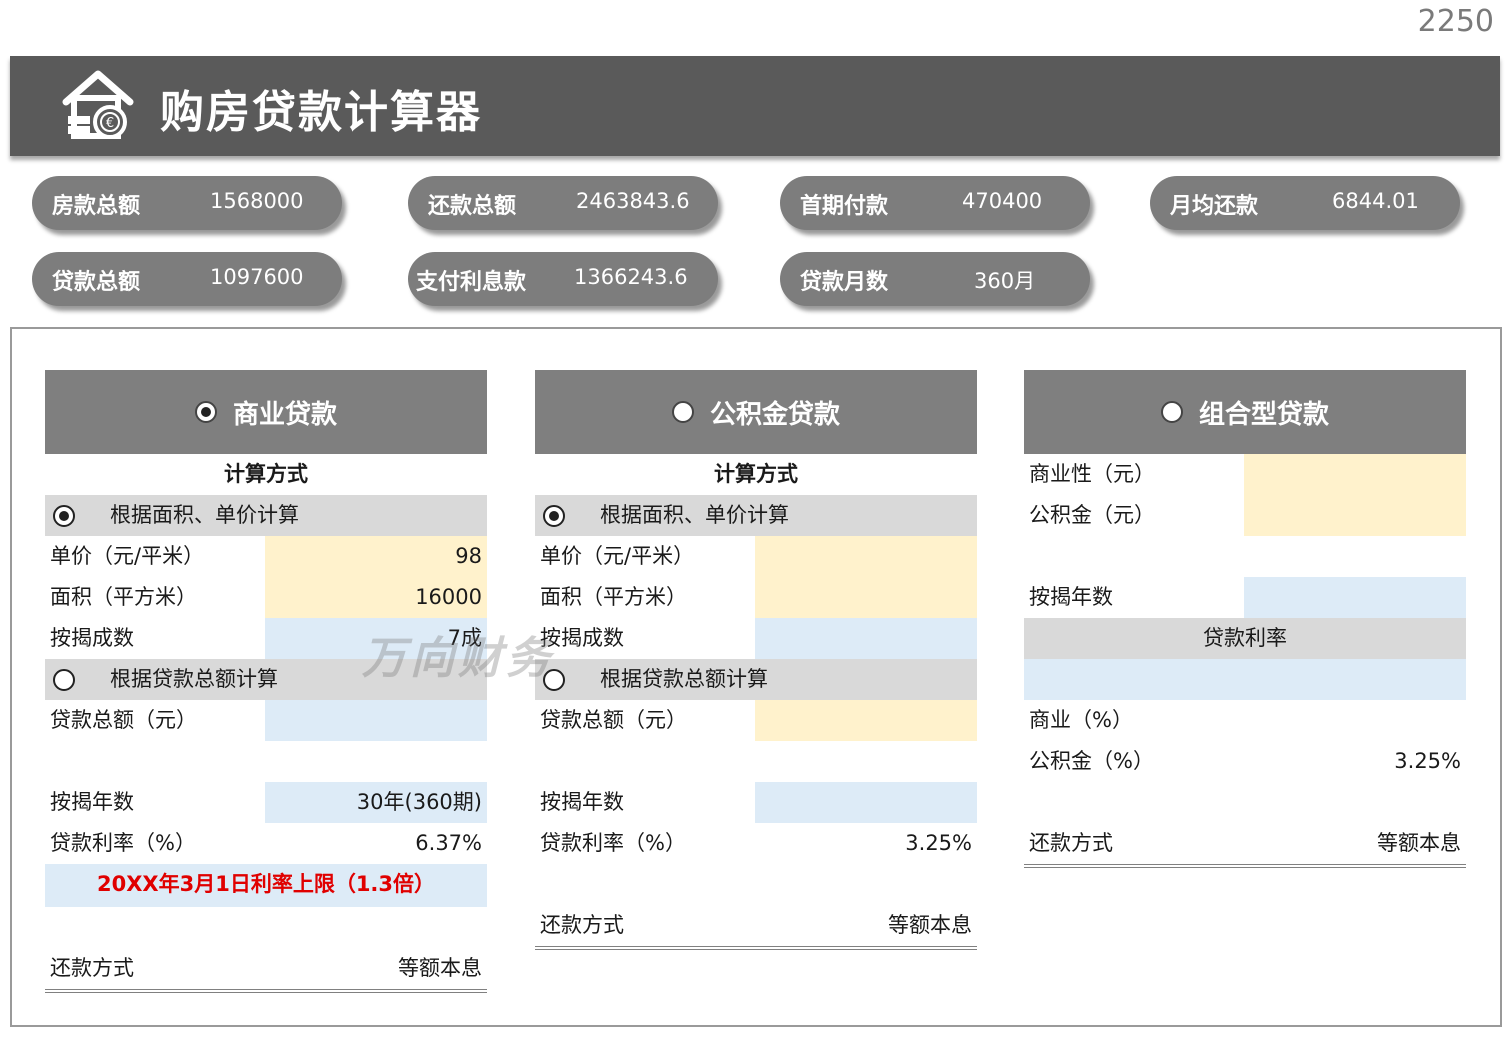 This screenshot has width=1512, height=1043. I want to click on area-row: 面积（平方米） 16000, so click(266, 597).